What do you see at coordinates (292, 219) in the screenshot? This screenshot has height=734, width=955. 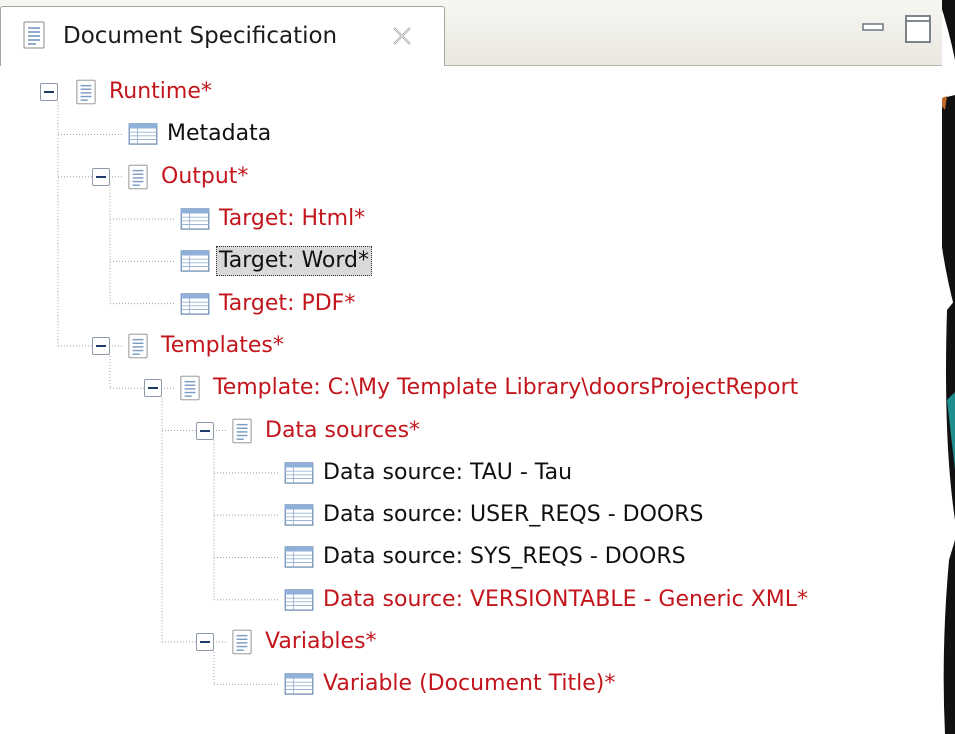 I see `tree-node-target-html: Target: Html*` at bounding box center [292, 219].